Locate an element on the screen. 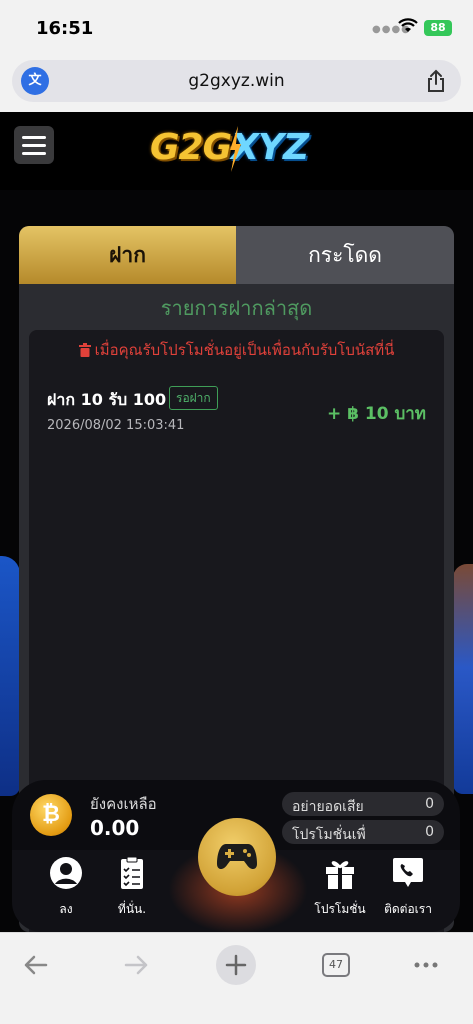 The width and height of the screenshot is (473, 1024). browser-toolbar: 47 is located at coordinates (236, 978).